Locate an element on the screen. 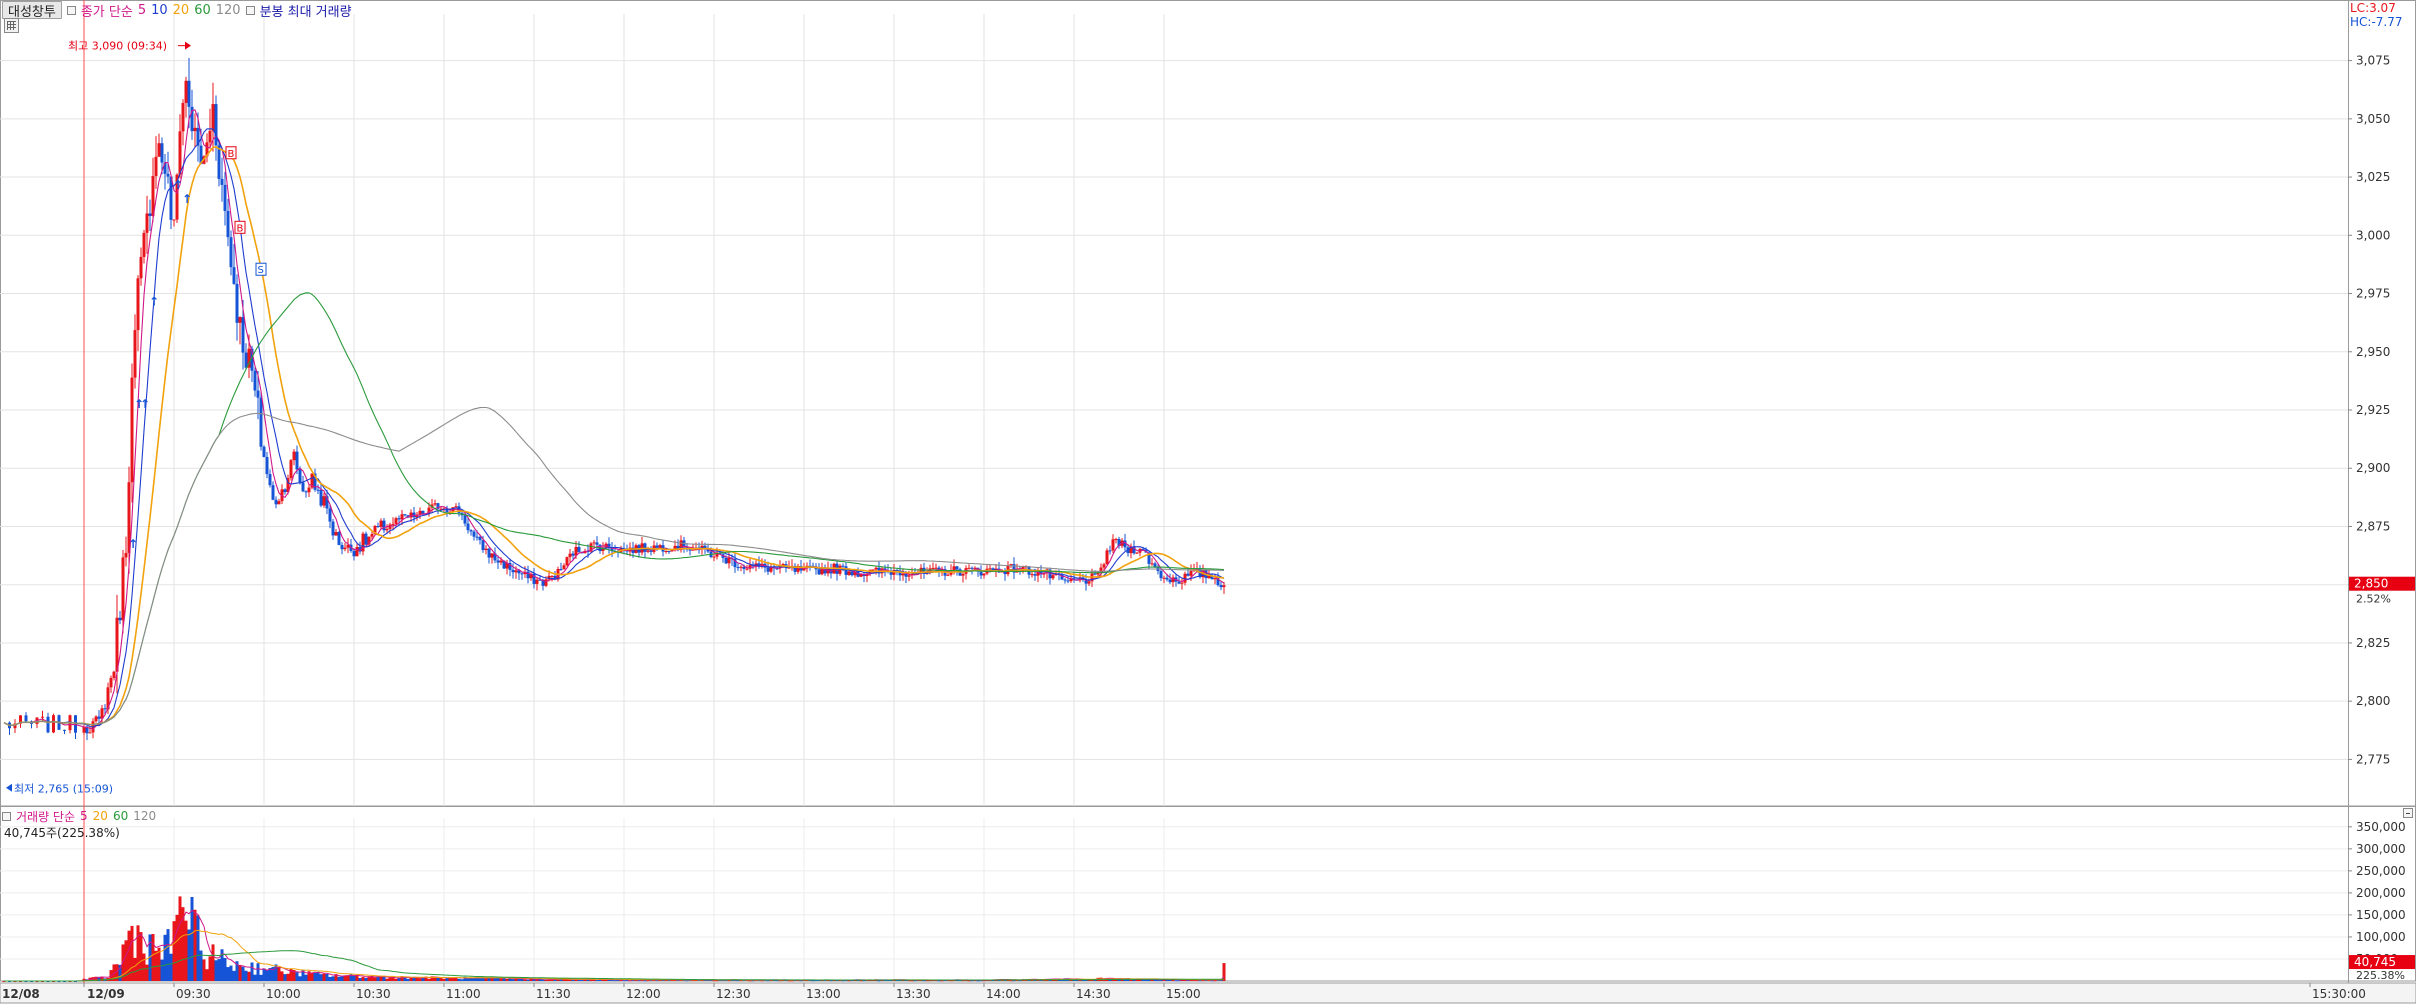 The image size is (2416, 1008). price-tick-label-1: 3,050 is located at coordinates (2373, 119).